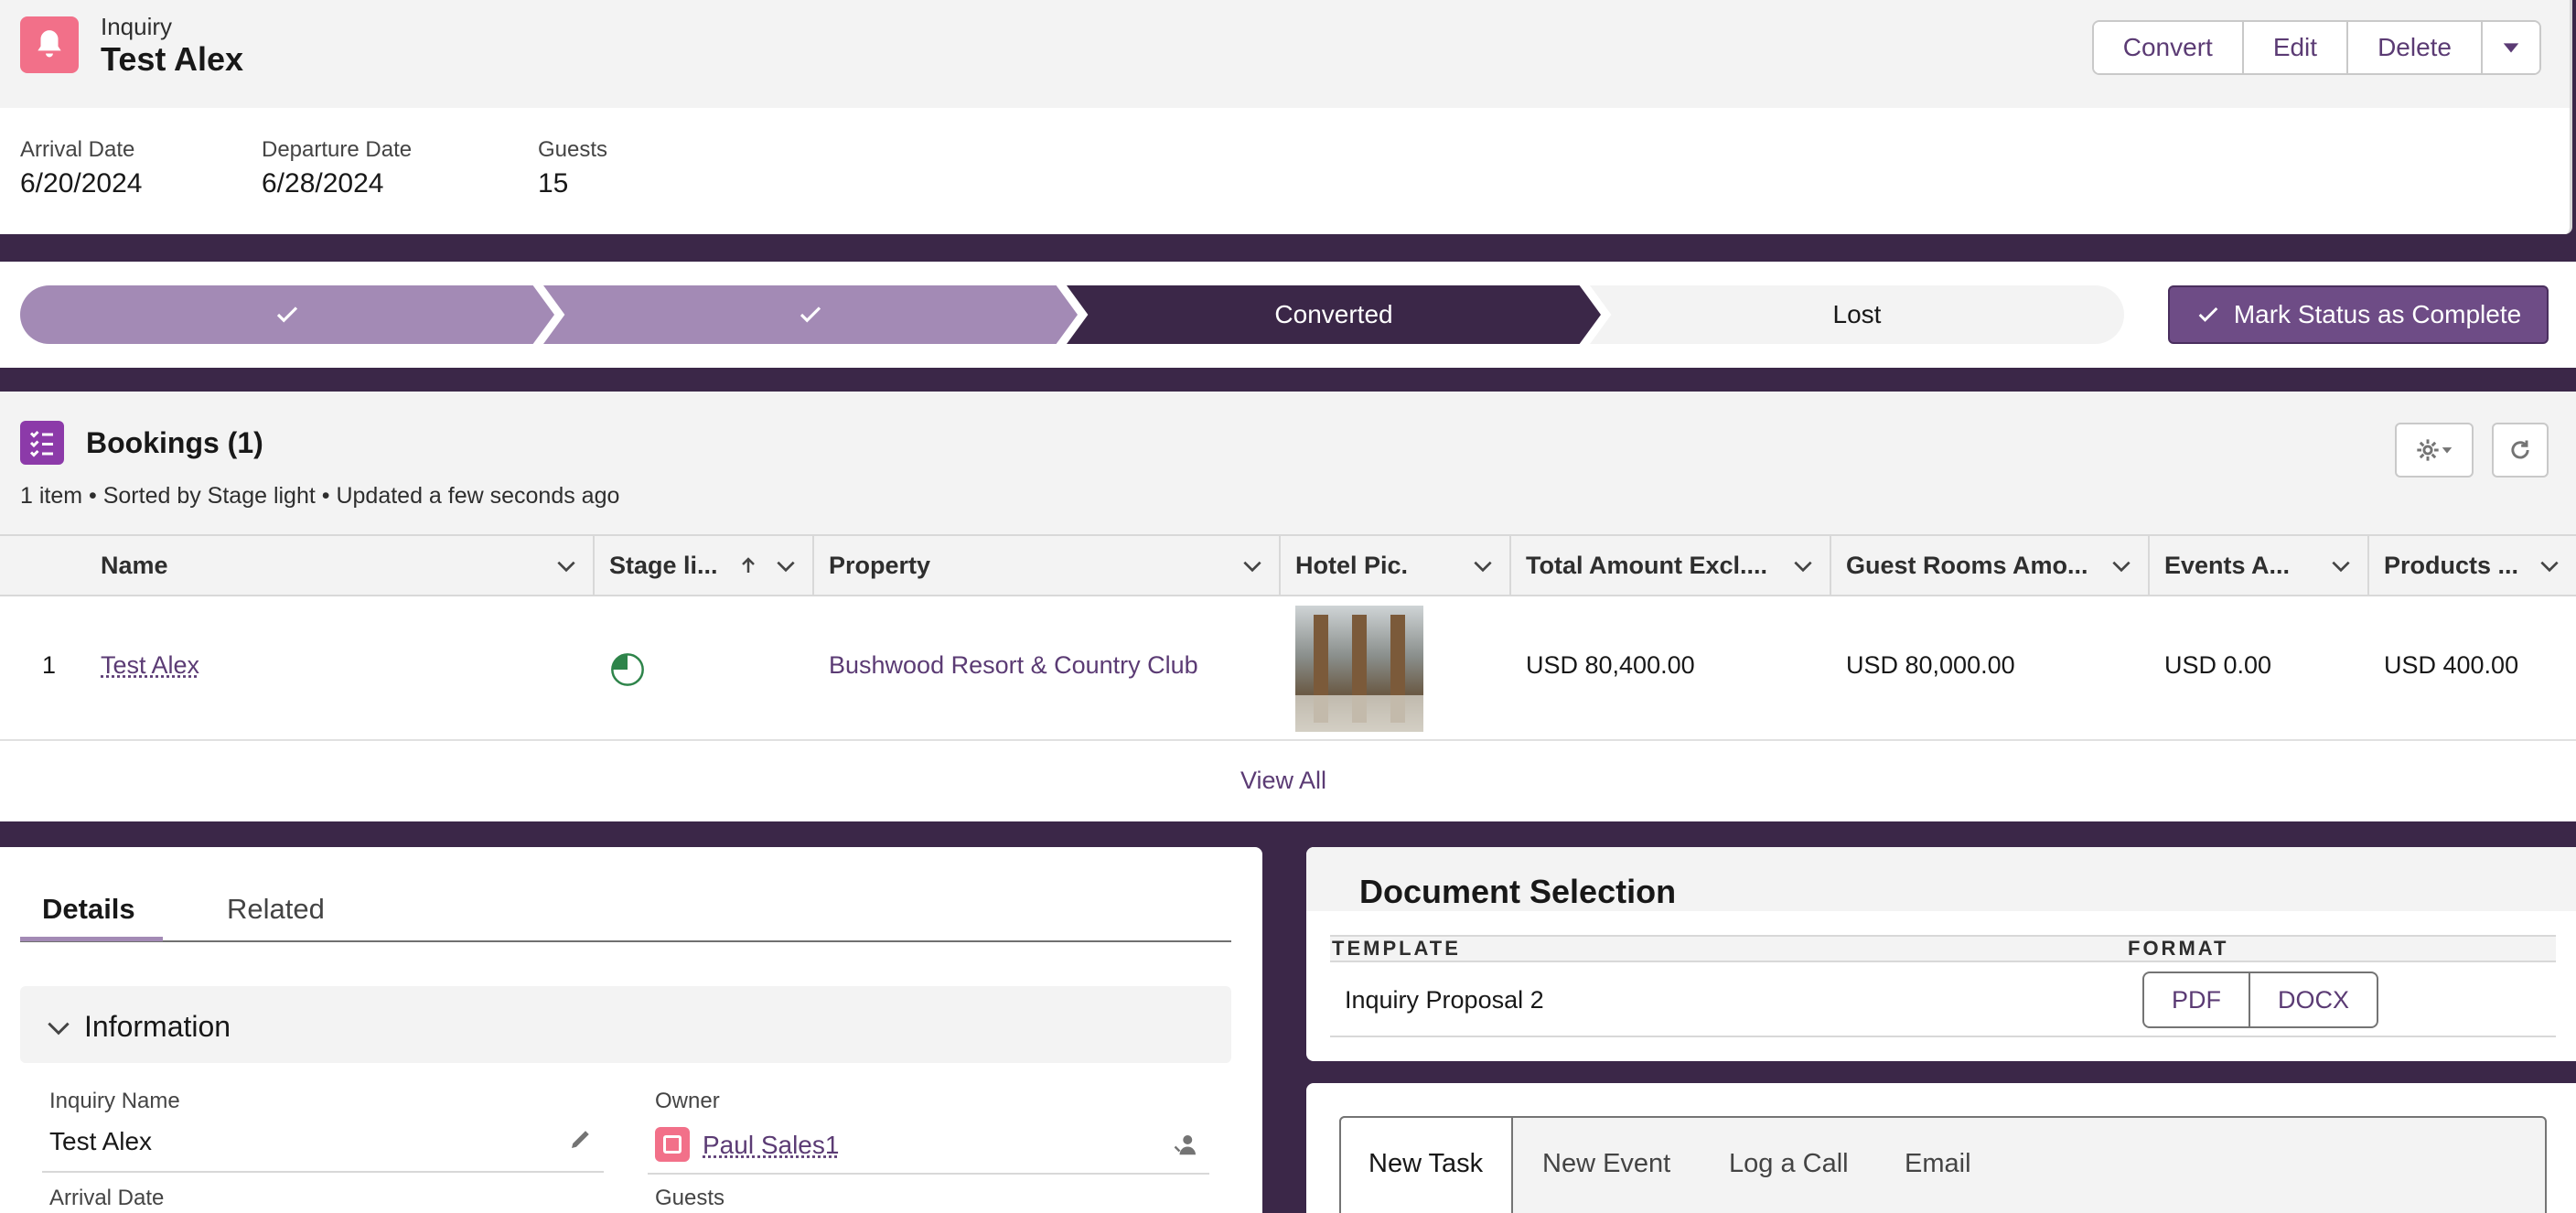 The height and width of the screenshot is (1213, 2576). Describe the element at coordinates (82, 183) in the screenshot. I see `highlight-value: 6/20/2024` at that location.